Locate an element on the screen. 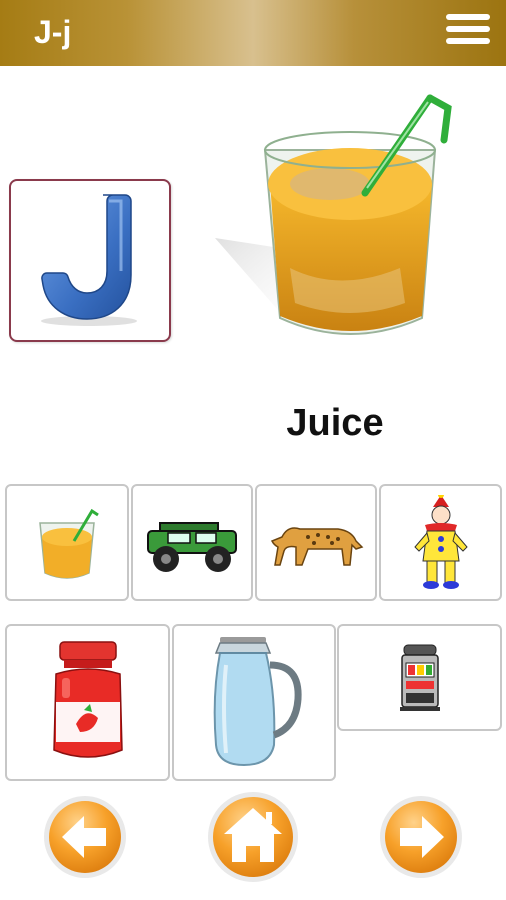 Image resolution: width=506 pixels, height=900 pixels. app-header: J-j is located at coordinates (253, 33).